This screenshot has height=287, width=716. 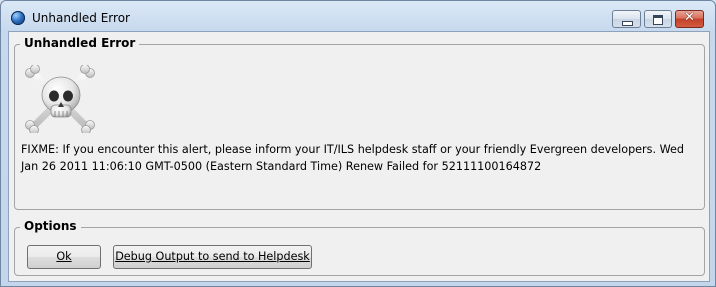 I want to click on error-group-legend: Unhandled Error, so click(x=80, y=43).